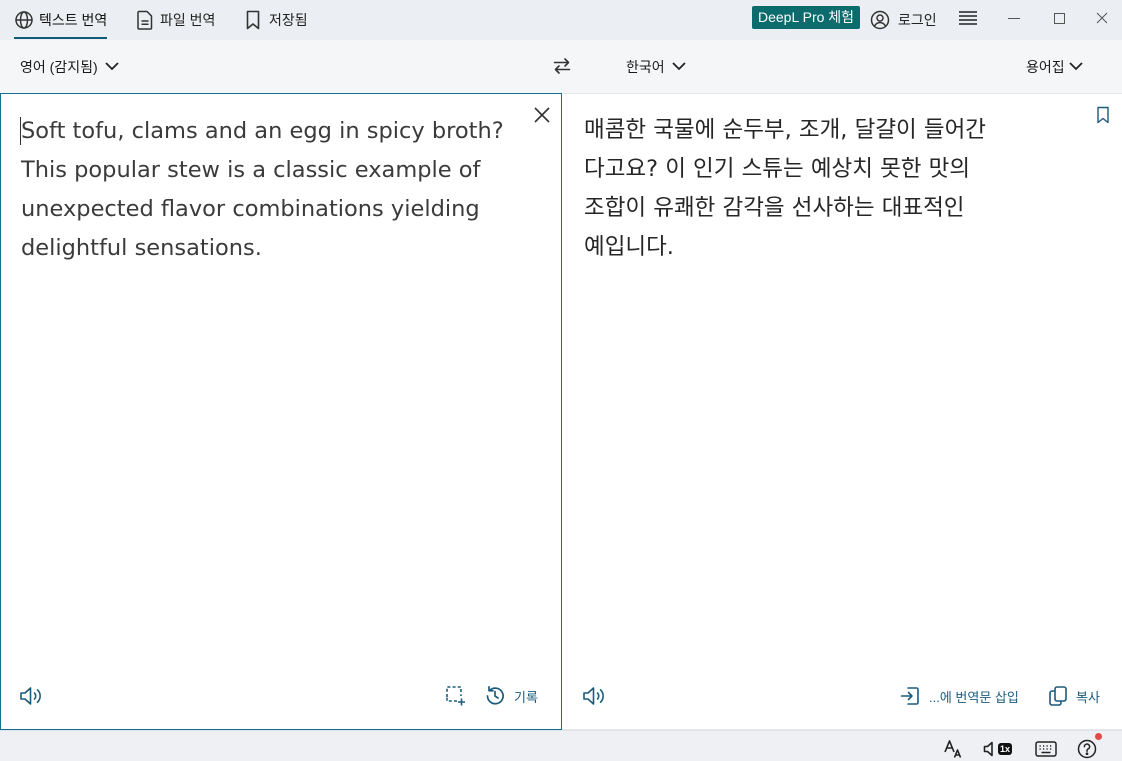  What do you see at coordinates (511, 696) in the screenshot?
I see `history-button: 기록` at bounding box center [511, 696].